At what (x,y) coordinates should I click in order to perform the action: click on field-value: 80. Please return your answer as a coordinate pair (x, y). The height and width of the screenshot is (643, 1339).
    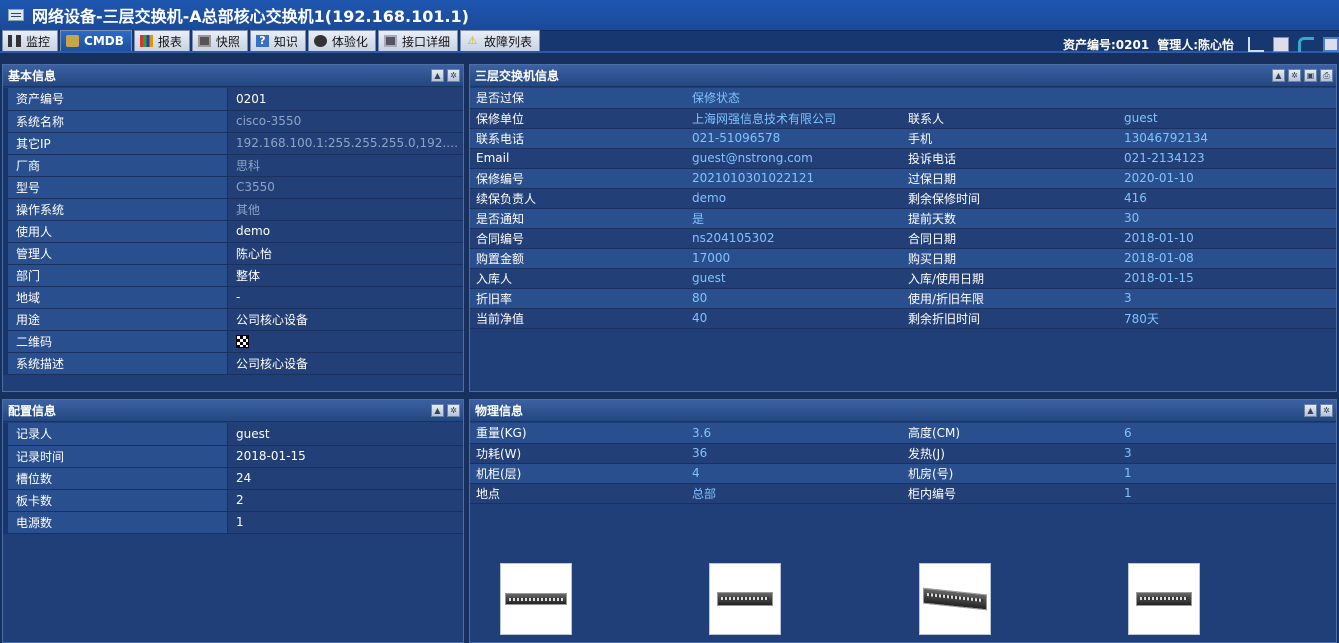
    Looking at the image, I should click on (794, 298).